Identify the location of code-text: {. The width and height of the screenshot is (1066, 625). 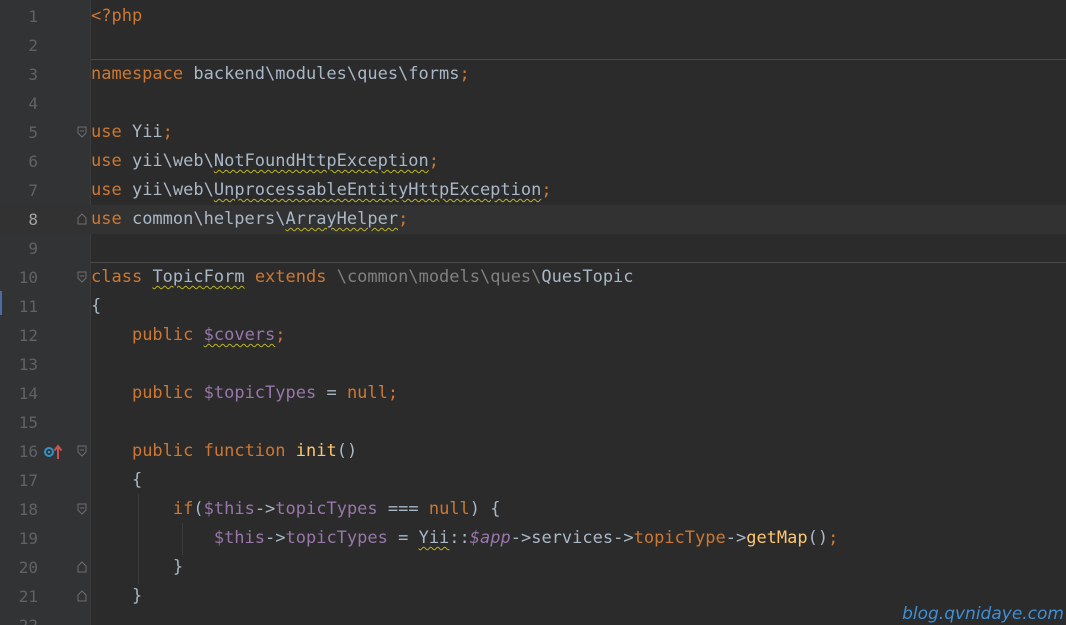
(116, 480).